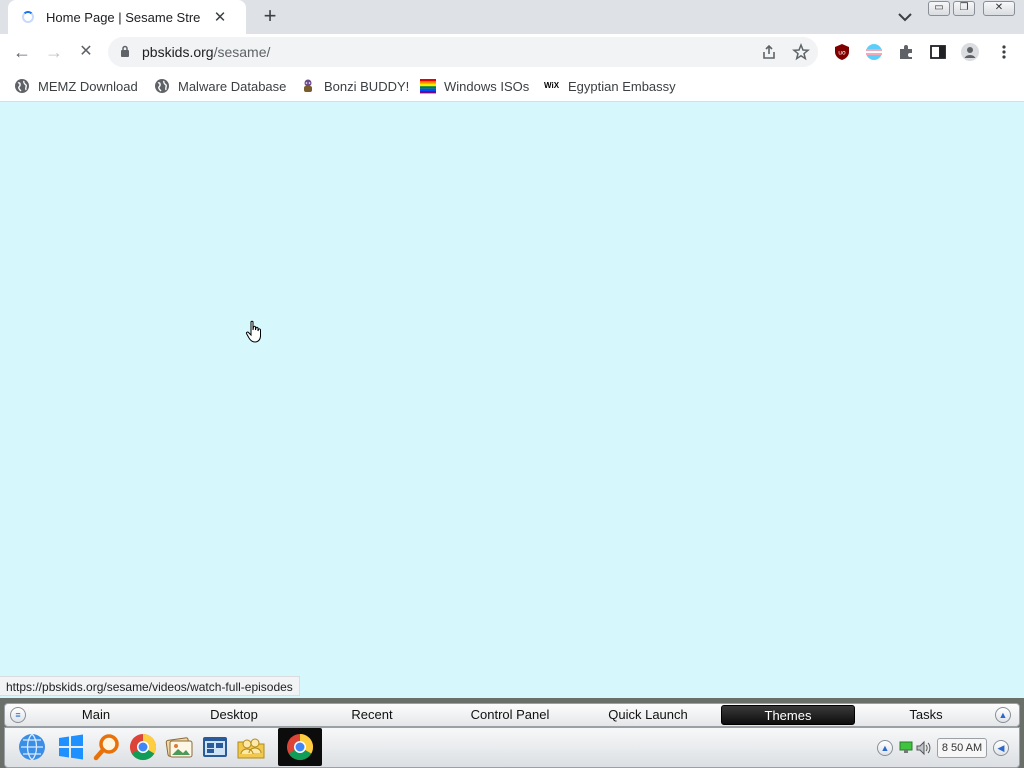 The image size is (1024, 768). What do you see at coordinates (999, 8) in the screenshot?
I see `close-window-button: ✕` at bounding box center [999, 8].